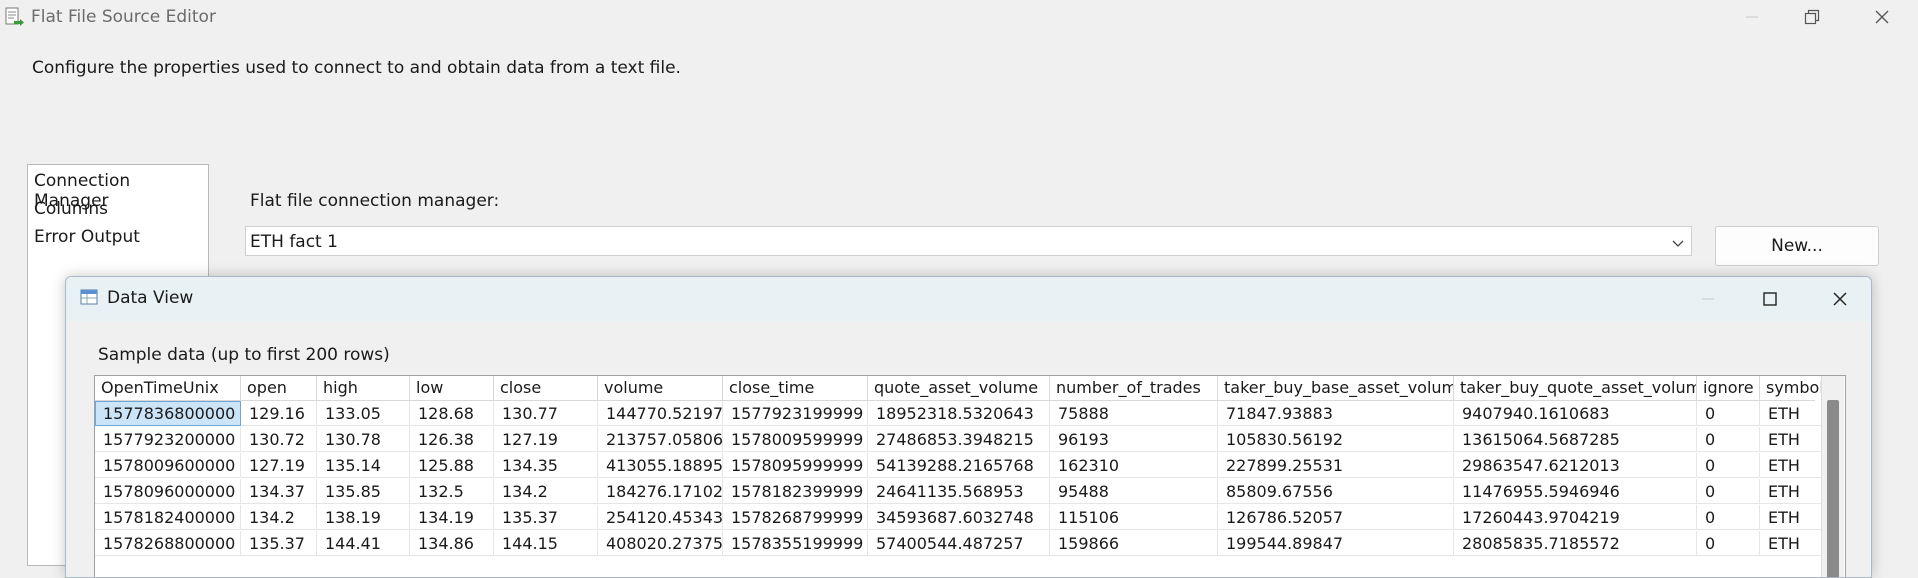 Image resolution: width=1918 pixels, height=578 pixels. I want to click on scrollbar-thumb, so click(1833, 488).